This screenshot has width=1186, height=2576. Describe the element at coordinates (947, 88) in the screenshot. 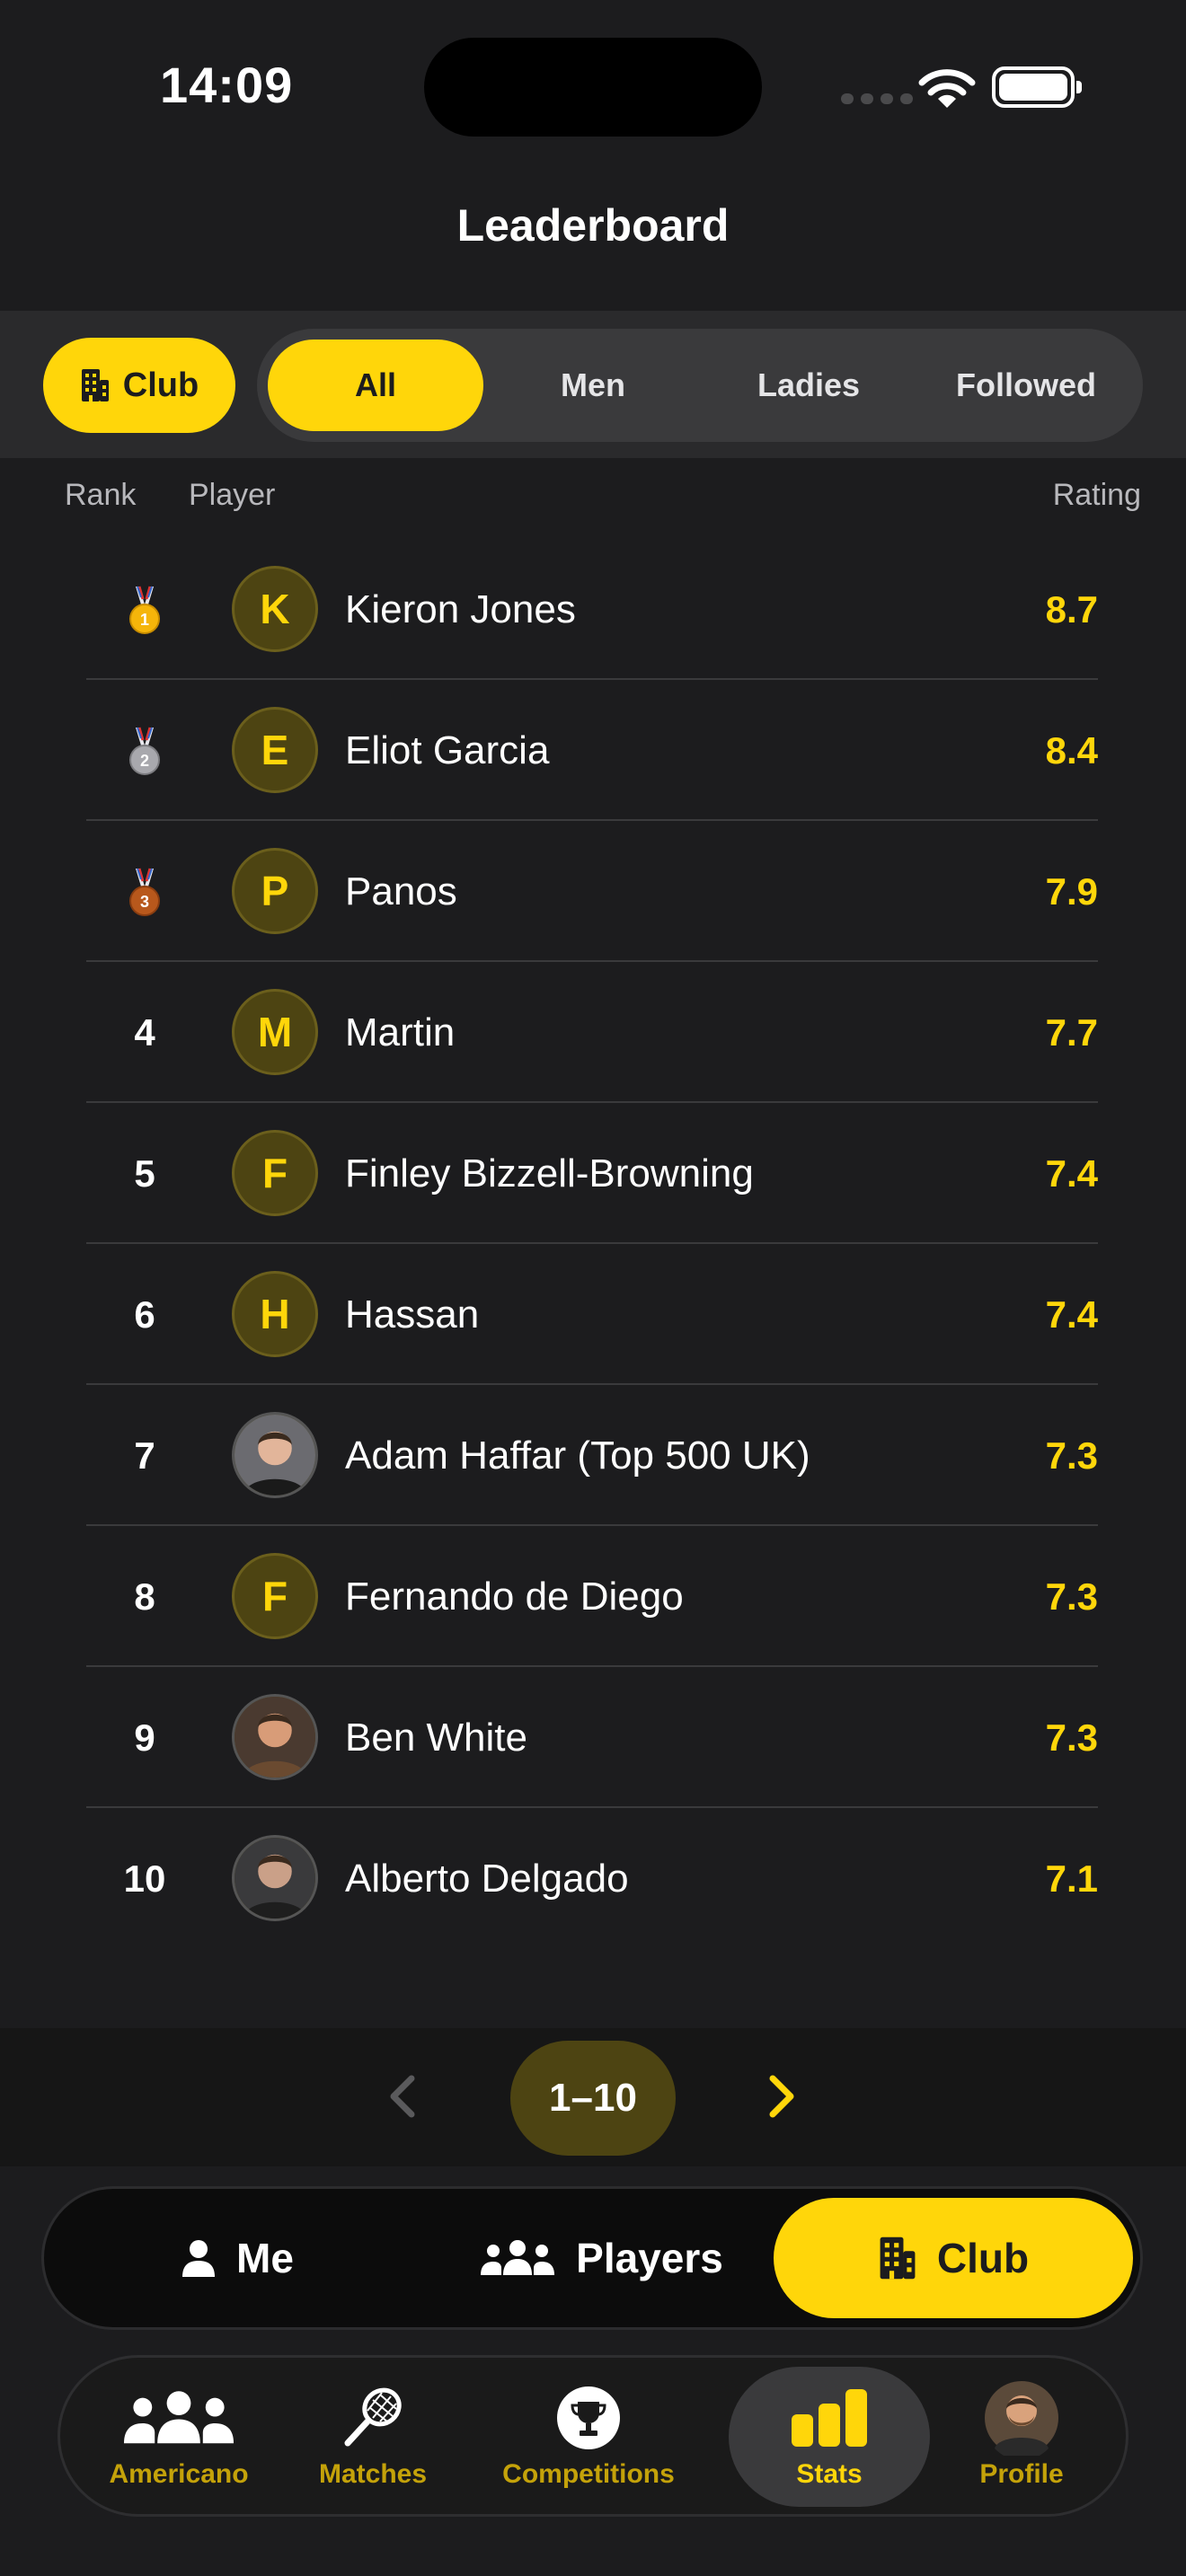

I see `wifi-icon` at that location.